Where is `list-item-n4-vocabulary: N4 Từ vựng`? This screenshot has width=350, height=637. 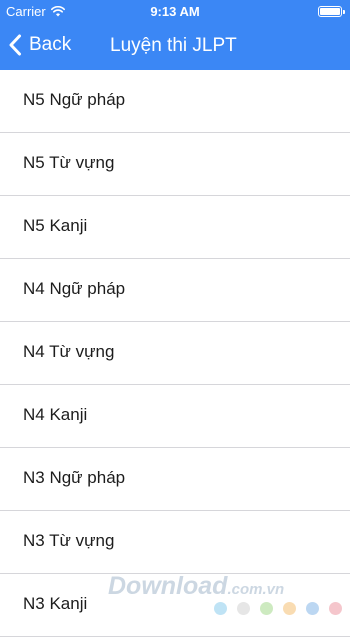
list-item-n4-vocabulary: N4 Từ vựng is located at coordinates (175, 353).